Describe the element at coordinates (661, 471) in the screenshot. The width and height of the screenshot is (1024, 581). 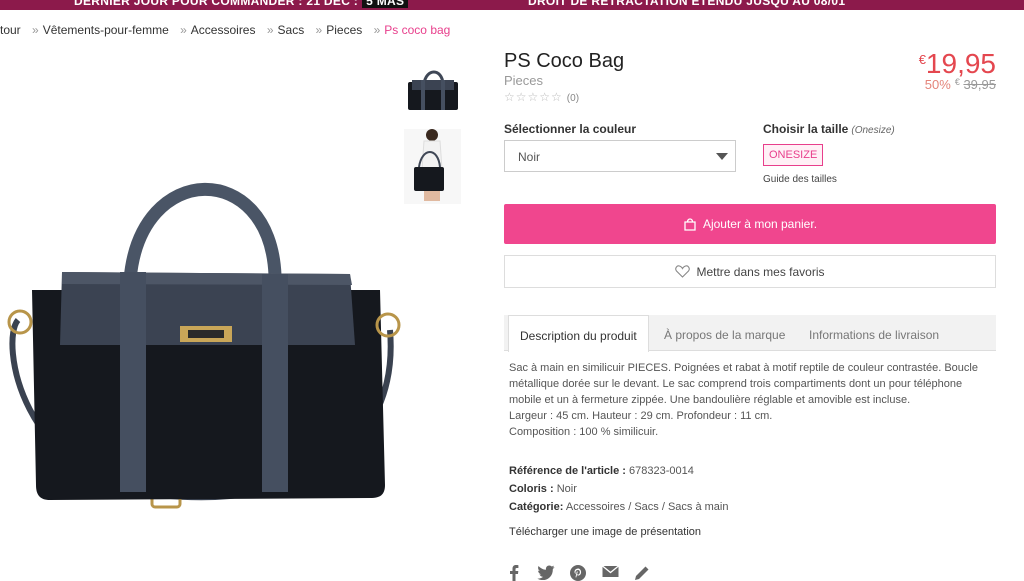
I see `article-reference-value: 678323-0014` at that location.